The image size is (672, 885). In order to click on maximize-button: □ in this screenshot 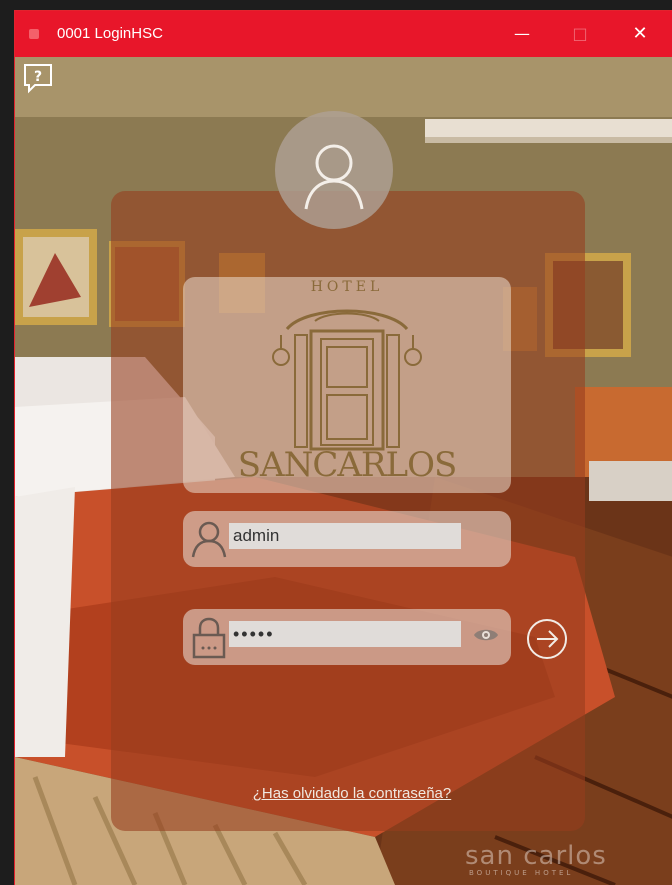, I will do `click(580, 34)`.